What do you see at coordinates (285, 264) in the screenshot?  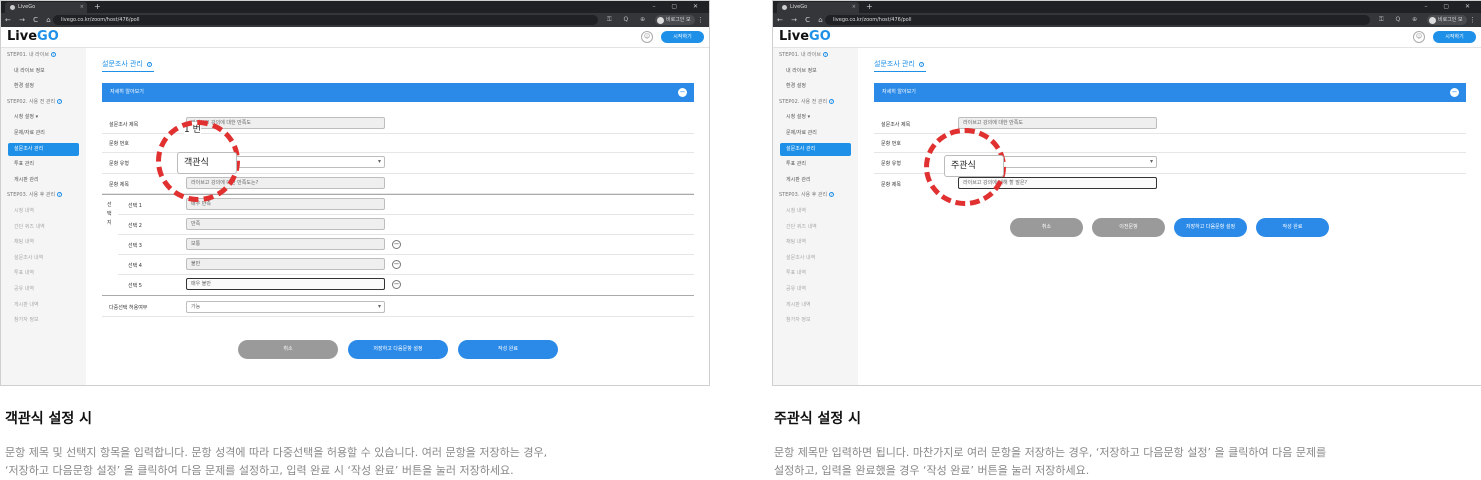 I see `choice-input: 불만` at bounding box center [285, 264].